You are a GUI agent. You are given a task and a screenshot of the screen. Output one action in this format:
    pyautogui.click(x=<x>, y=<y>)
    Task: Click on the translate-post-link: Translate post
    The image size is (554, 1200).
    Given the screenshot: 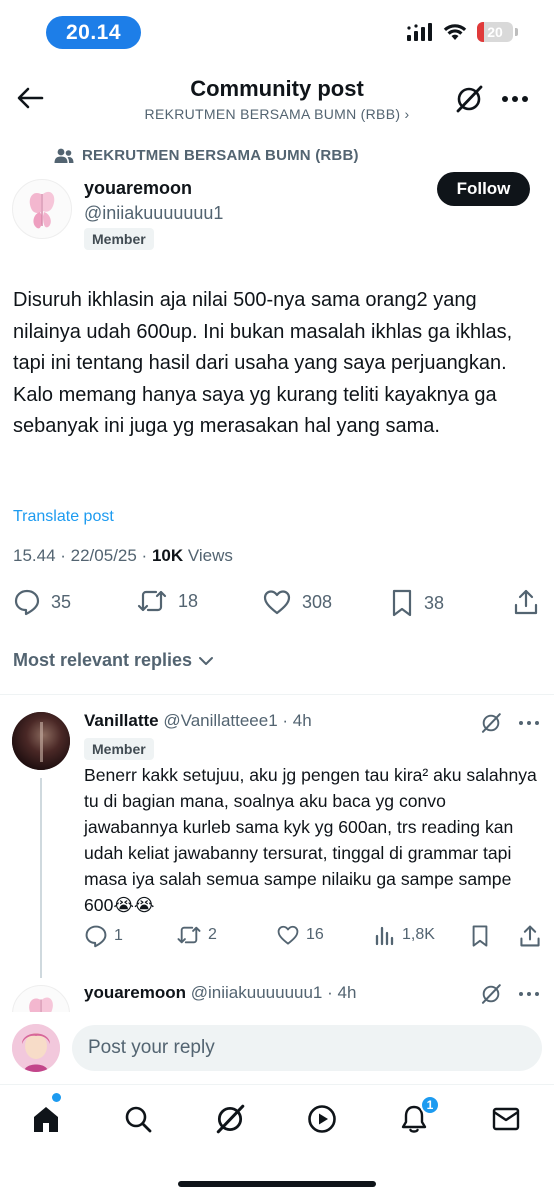 What is the action you would take?
    pyautogui.click(x=63, y=517)
    